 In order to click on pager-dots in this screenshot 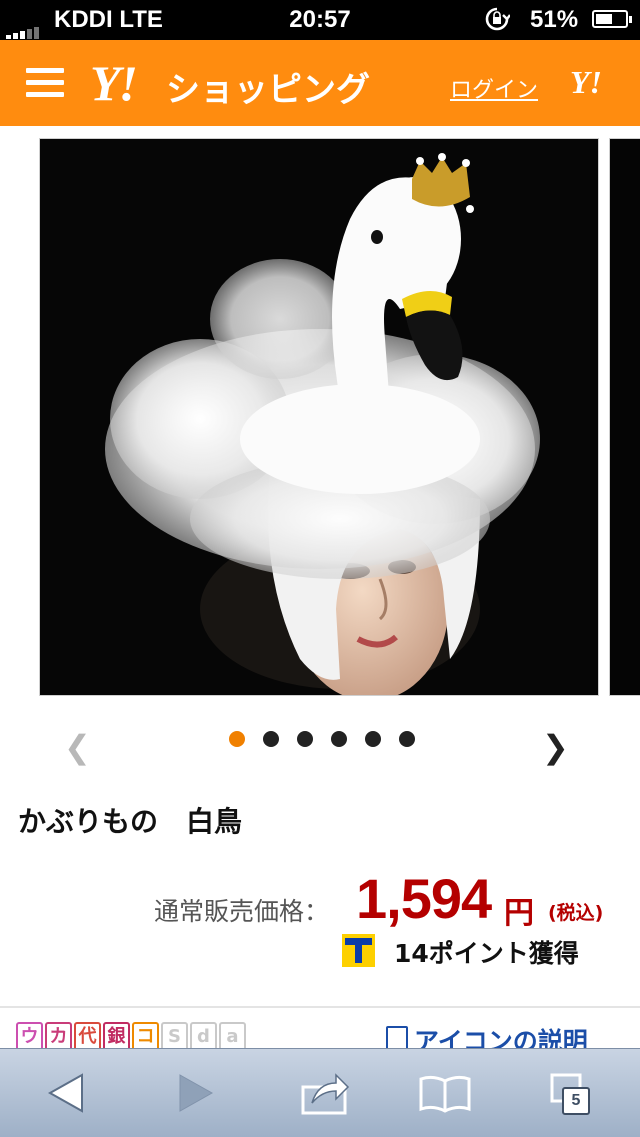, I will do `click(331, 741)`.